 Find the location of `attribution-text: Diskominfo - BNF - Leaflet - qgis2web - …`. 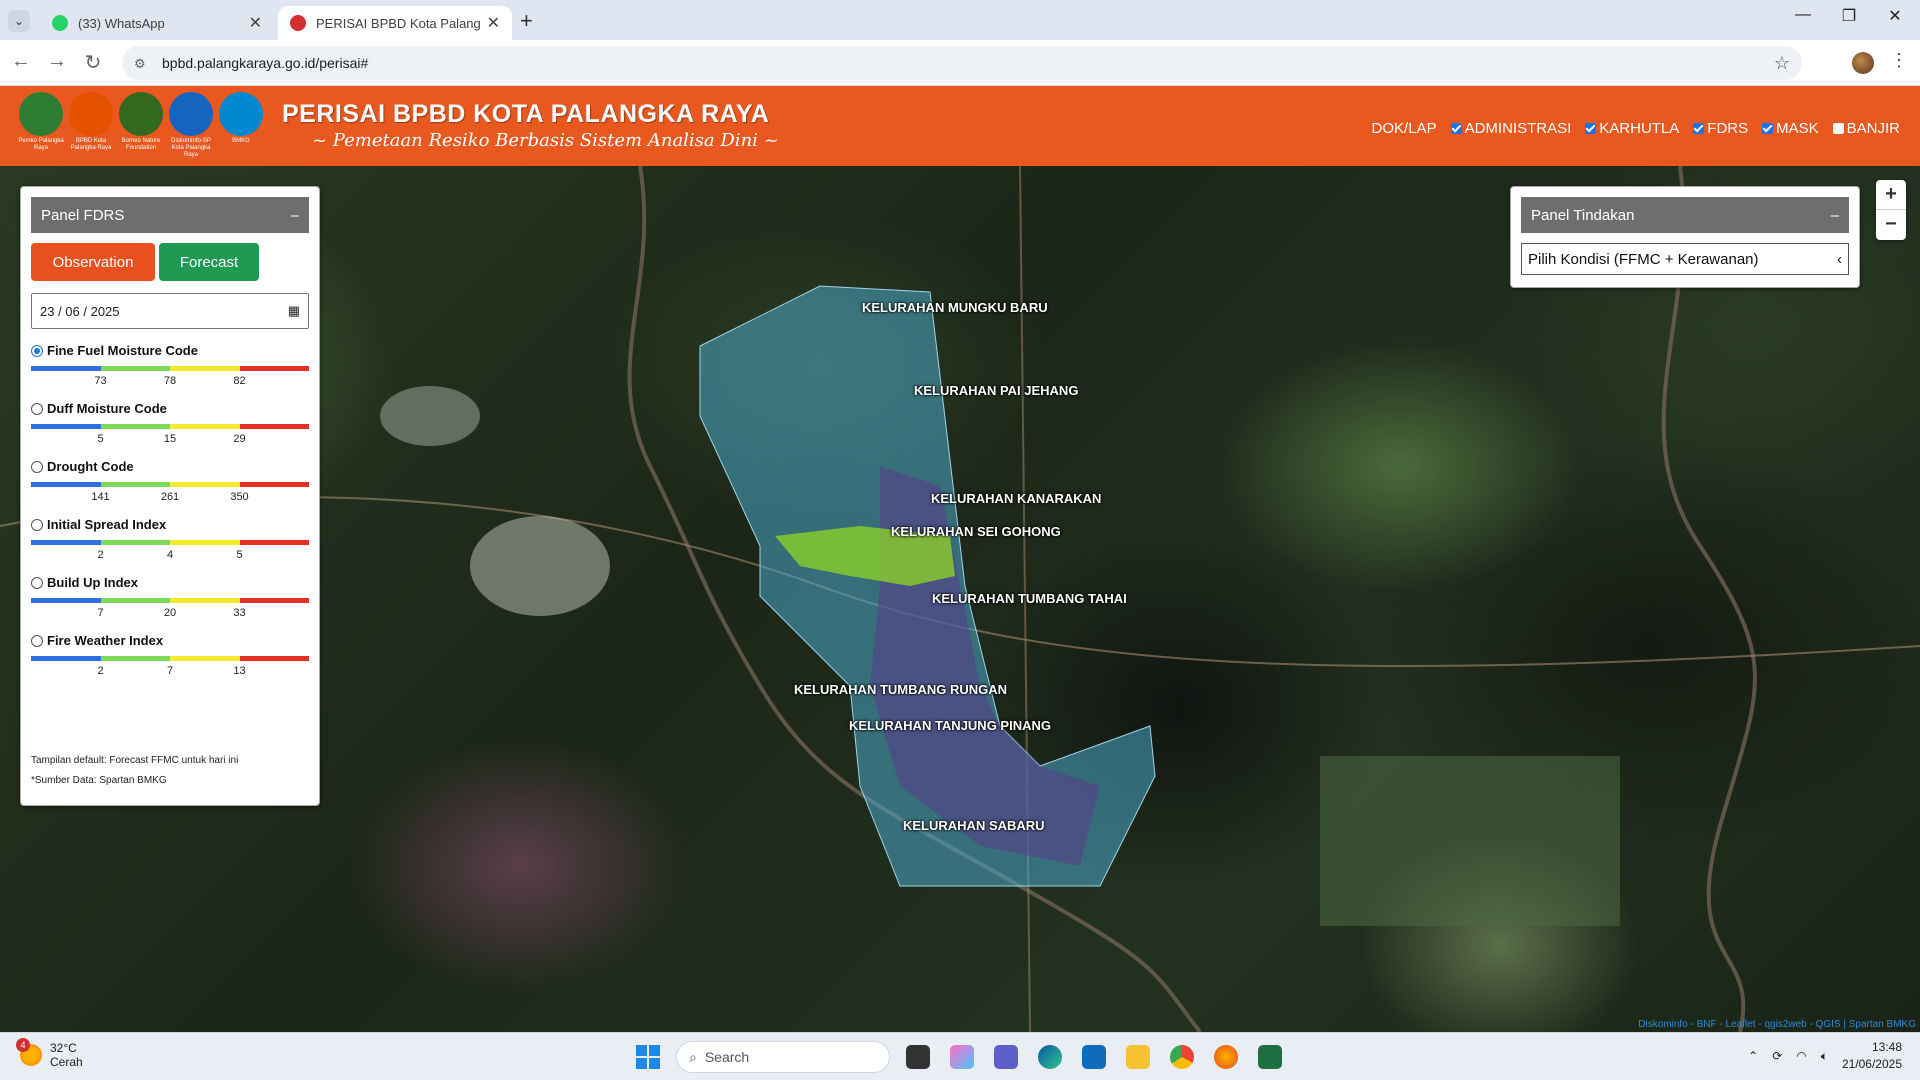

attribution-text: Diskominfo - BNF - Leaflet - qgis2web - … is located at coordinates (1777, 1024).